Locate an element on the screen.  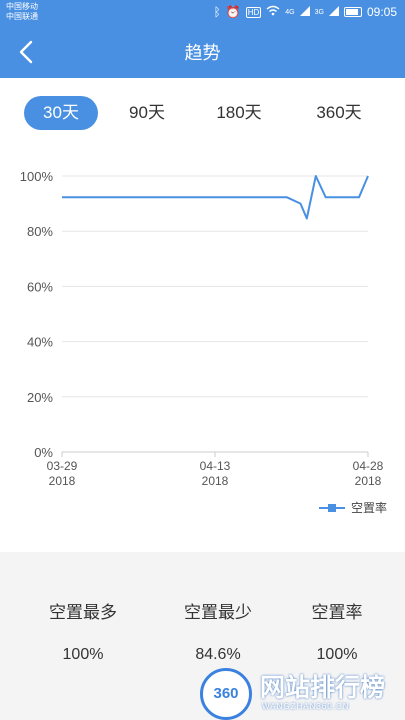
tab-360-days: 360天 is located at coordinates (339, 113).